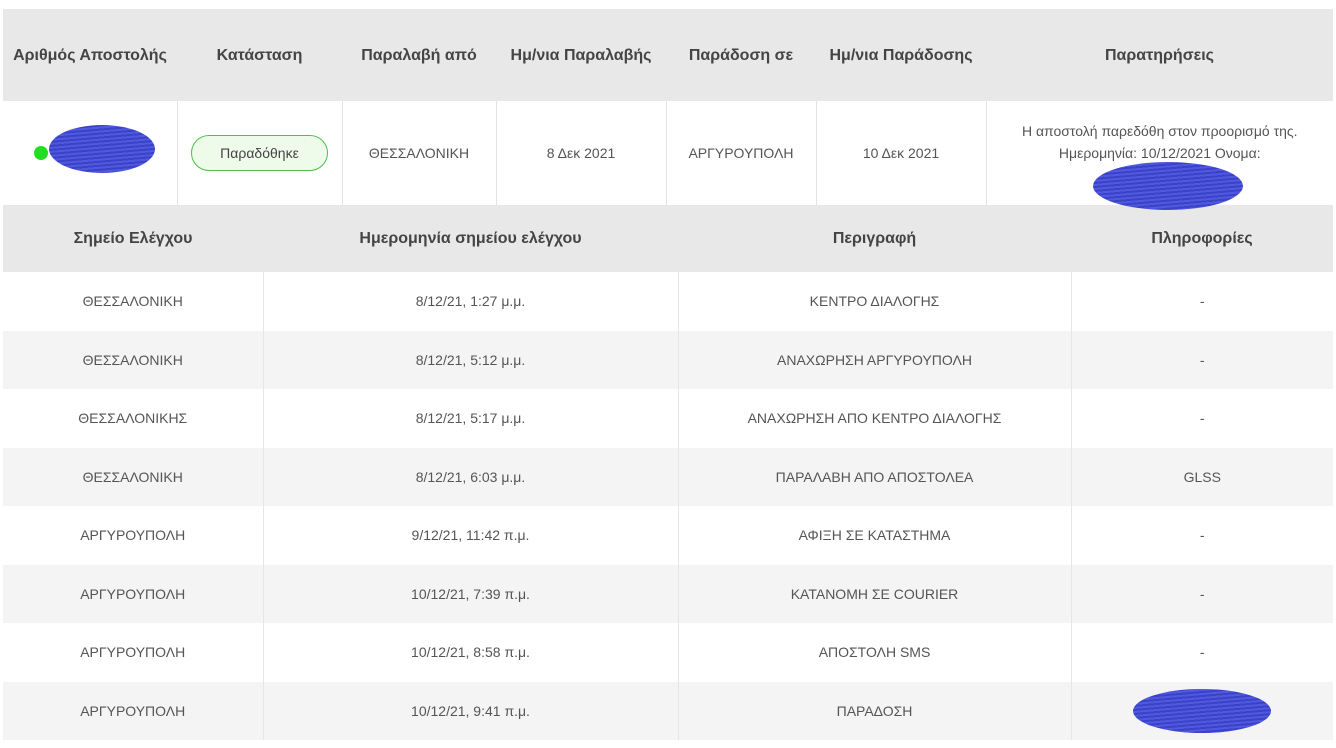  Describe the element at coordinates (419, 153) in the screenshot. I see `pickup-from-cell: ΘΕΣΣΑΛΟΝΙΚΗ` at that location.